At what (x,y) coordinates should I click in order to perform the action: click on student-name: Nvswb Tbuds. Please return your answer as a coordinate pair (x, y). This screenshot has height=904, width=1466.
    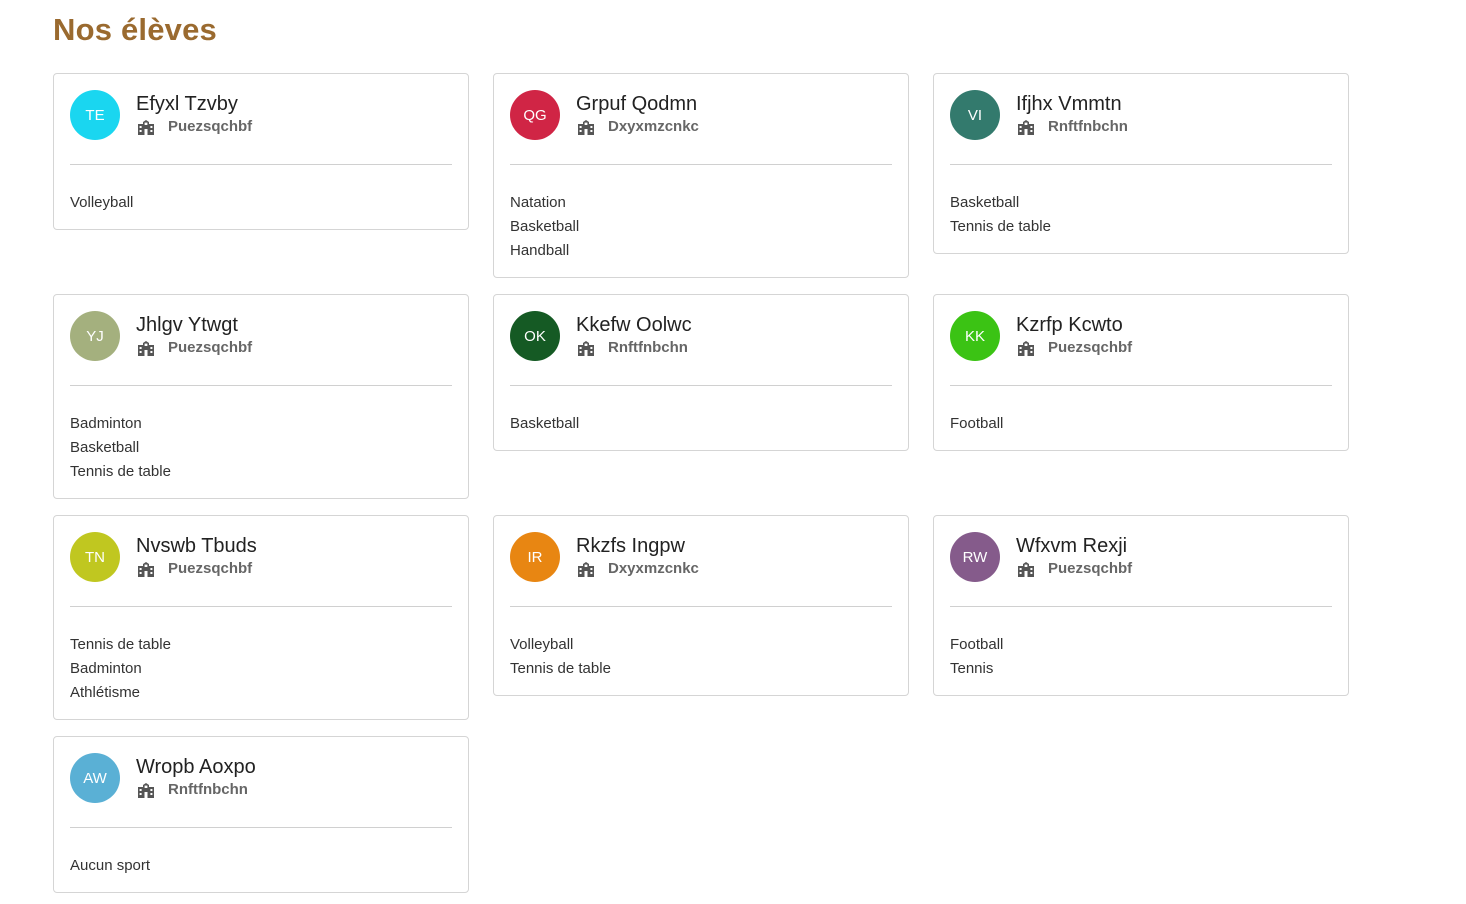
    Looking at the image, I should click on (196, 546).